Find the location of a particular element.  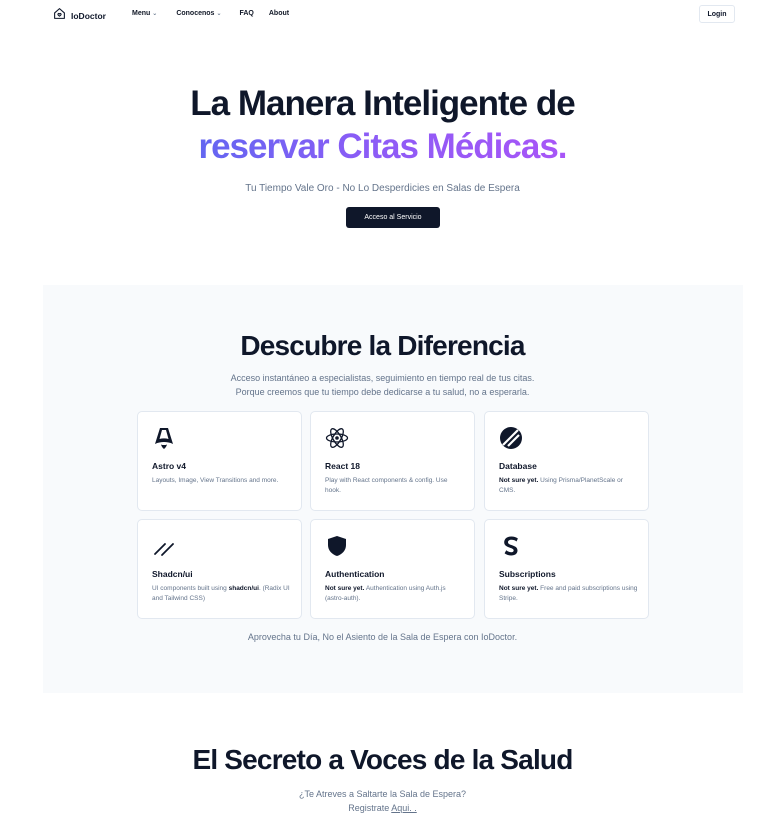

nav-faq: FAQ is located at coordinates (246, 13).